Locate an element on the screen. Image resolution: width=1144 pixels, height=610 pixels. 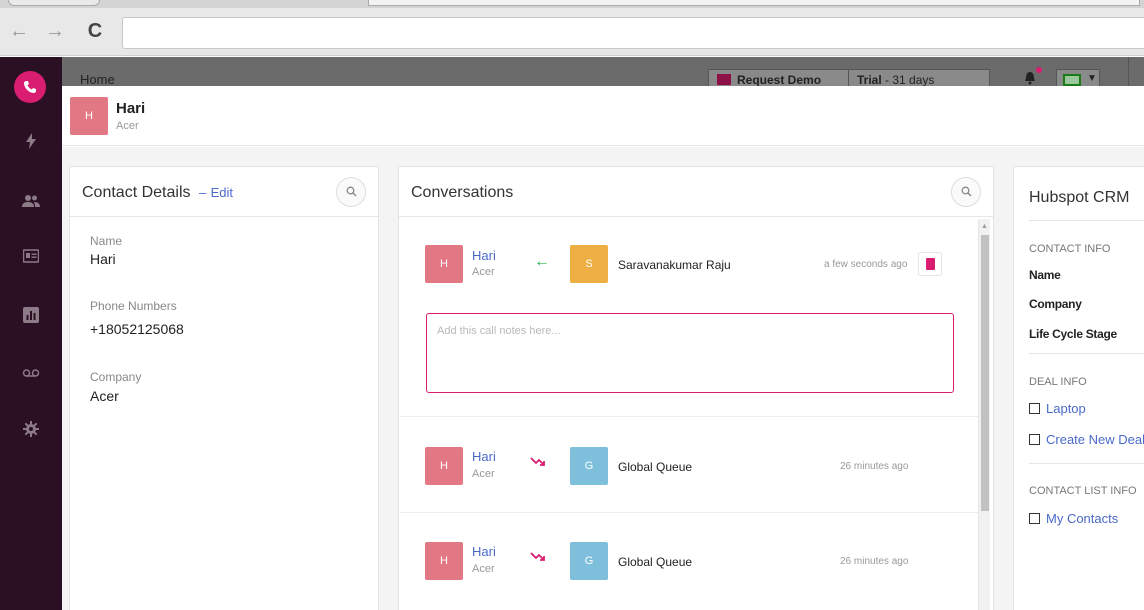
conversation-time: a few seconds ago is located at coordinates (866, 264).